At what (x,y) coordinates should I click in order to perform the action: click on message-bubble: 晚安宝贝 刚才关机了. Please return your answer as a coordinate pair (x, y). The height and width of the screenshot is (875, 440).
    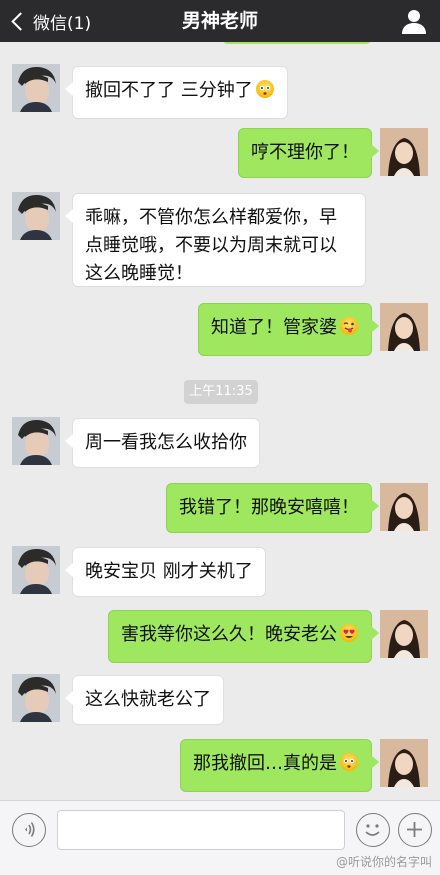
    Looking at the image, I should click on (165, 572).